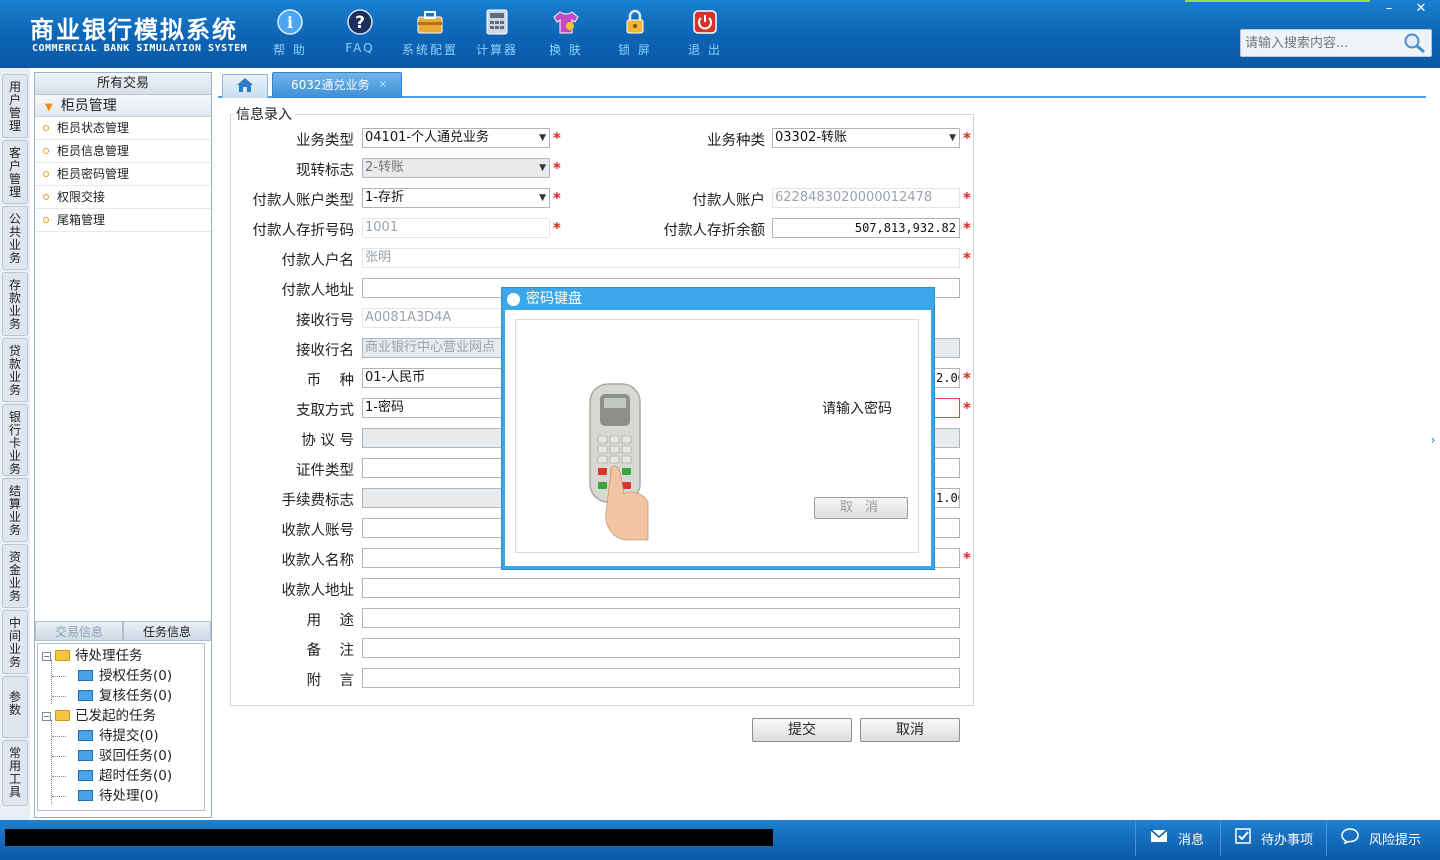 The image size is (1440, 860). I want to click on risk-alert-button: 风险提示, so click(1381, 838).